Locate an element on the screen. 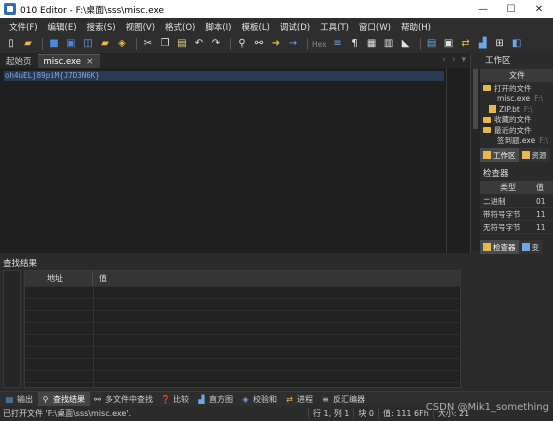  folder-icon is located at coordinates (487, 119).